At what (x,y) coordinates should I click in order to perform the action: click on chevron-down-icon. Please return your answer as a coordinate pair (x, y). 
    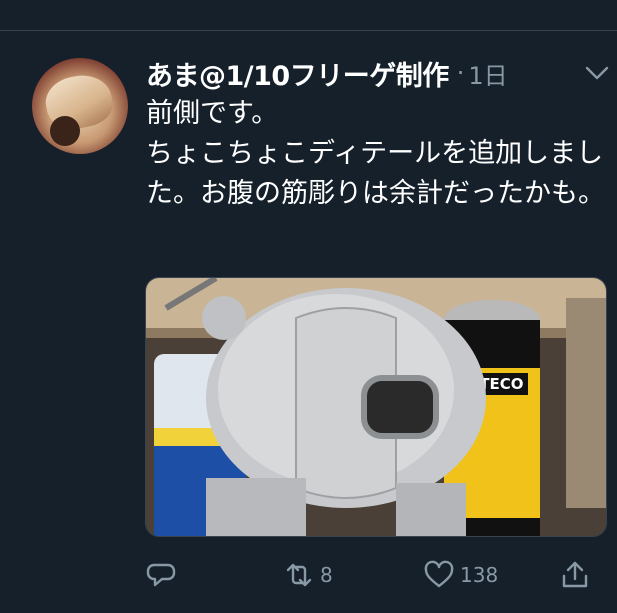
    Looking at the image, I should click on (597, 73).